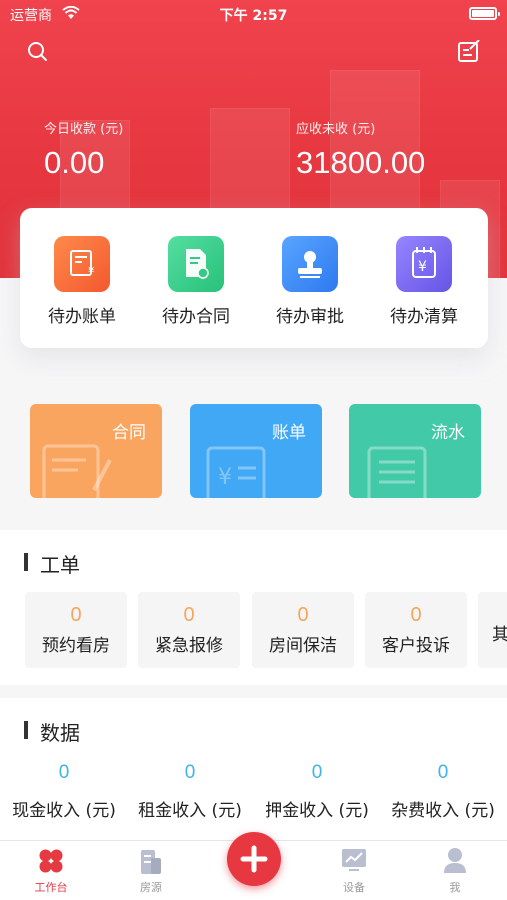 Image resolution: width=507 pixels, height=900 pixels. What do you see at coordinates (76, 630) in the screenshot?
I see `work-order-viewing: 0 预约看房` at bounding box center [76, 630].